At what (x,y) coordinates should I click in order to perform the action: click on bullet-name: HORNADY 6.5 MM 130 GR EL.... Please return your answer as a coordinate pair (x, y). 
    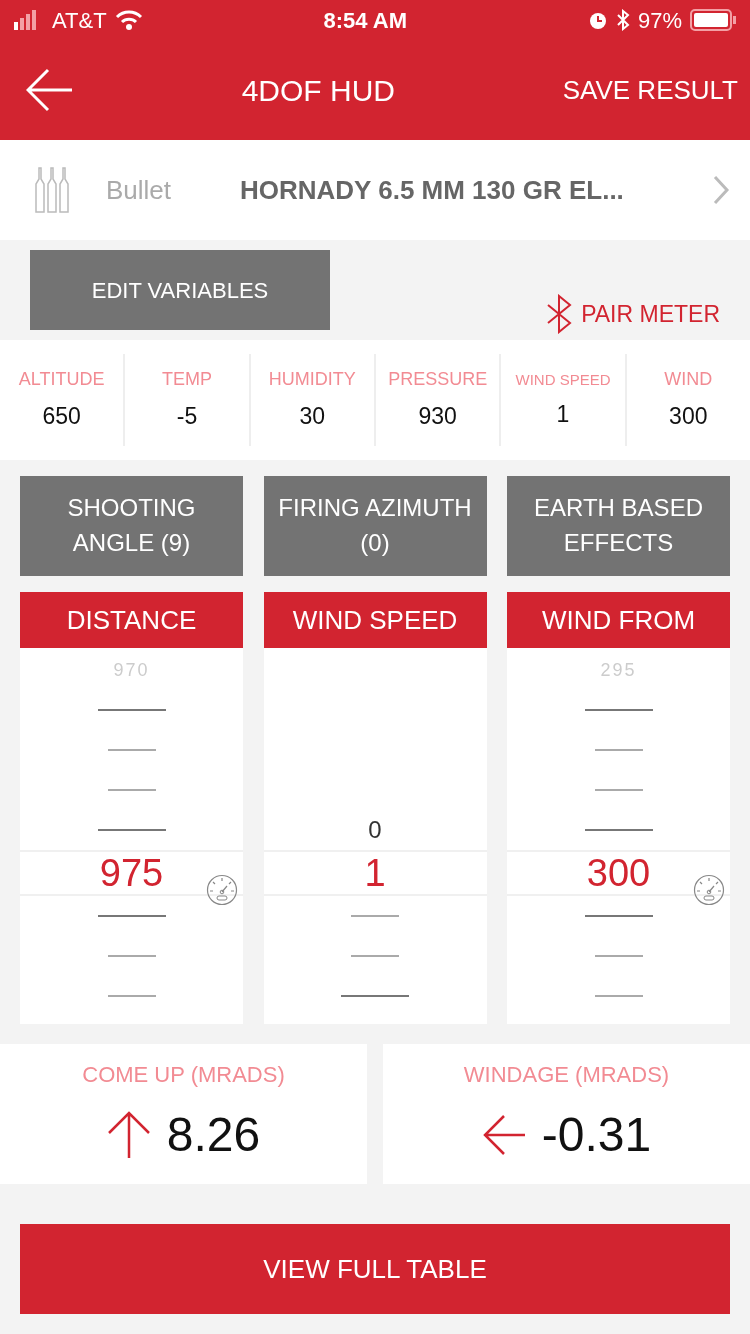
    Looking at the image, I should click on (432, 190).